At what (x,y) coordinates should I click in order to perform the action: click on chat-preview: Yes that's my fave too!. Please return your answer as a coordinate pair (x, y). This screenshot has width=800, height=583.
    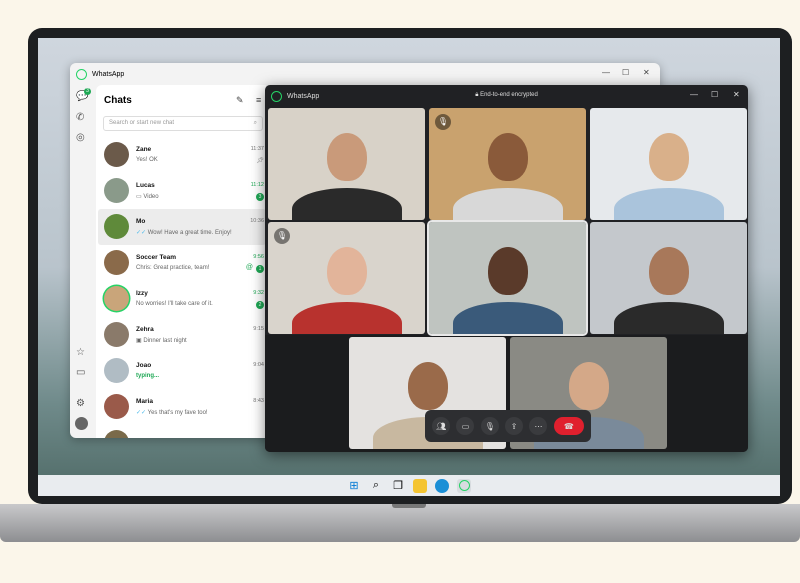
    Looking at the image, I should click on (177, 413).